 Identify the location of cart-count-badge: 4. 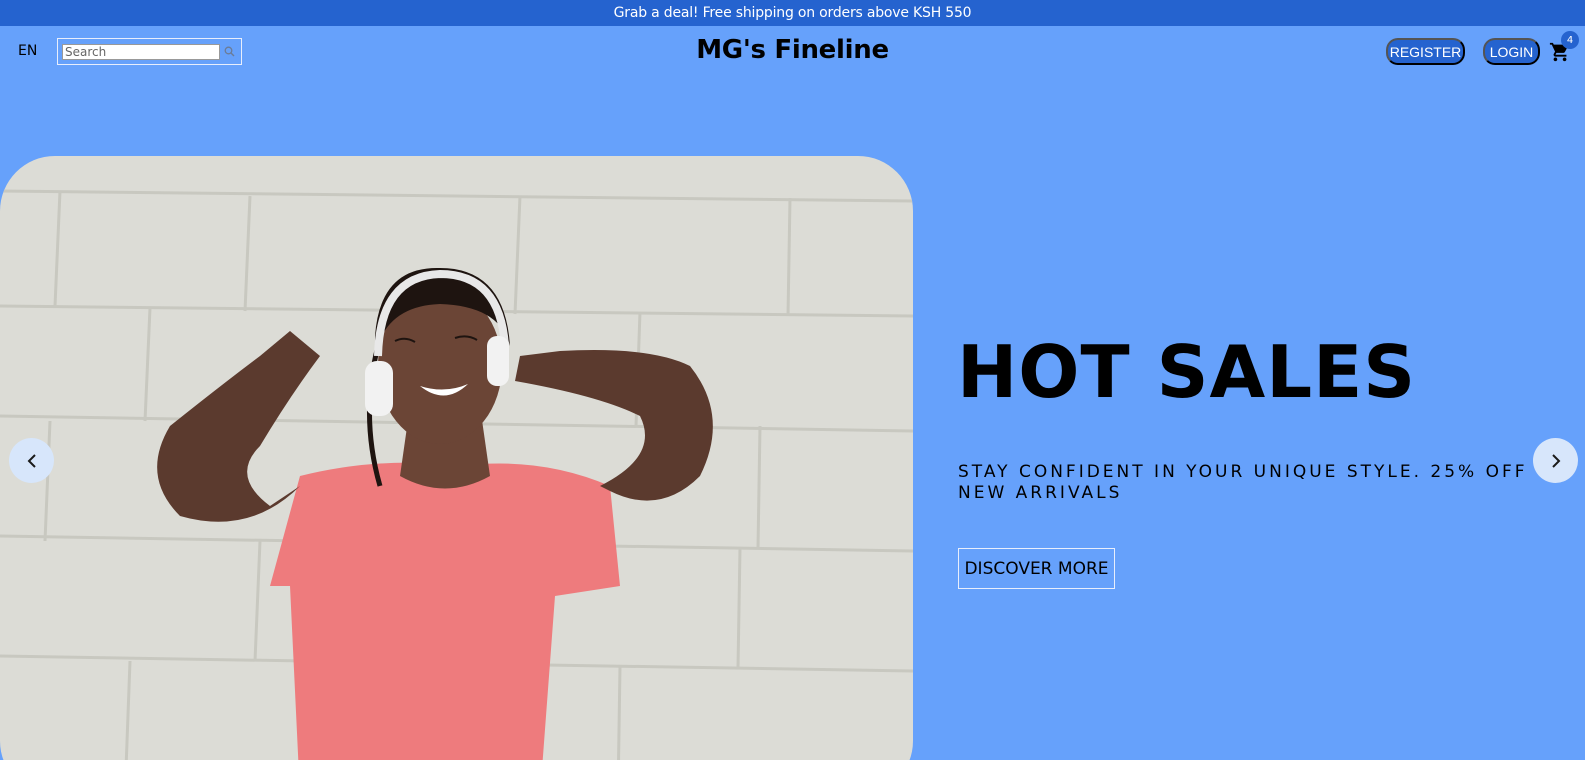
(1570, 40).